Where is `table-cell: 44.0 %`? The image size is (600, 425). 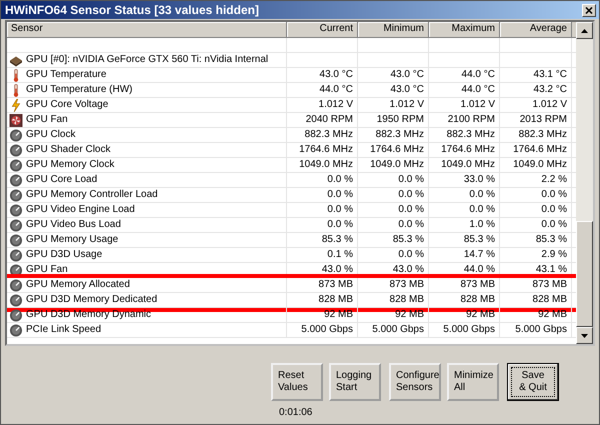
table-cell: 44.0 % is located at coordinates (464, 270).